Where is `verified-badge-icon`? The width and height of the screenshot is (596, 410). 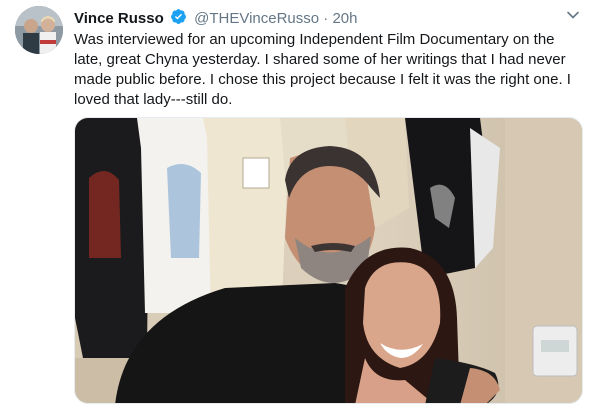 verified-badge-icon is located at coordinates (178, 19).